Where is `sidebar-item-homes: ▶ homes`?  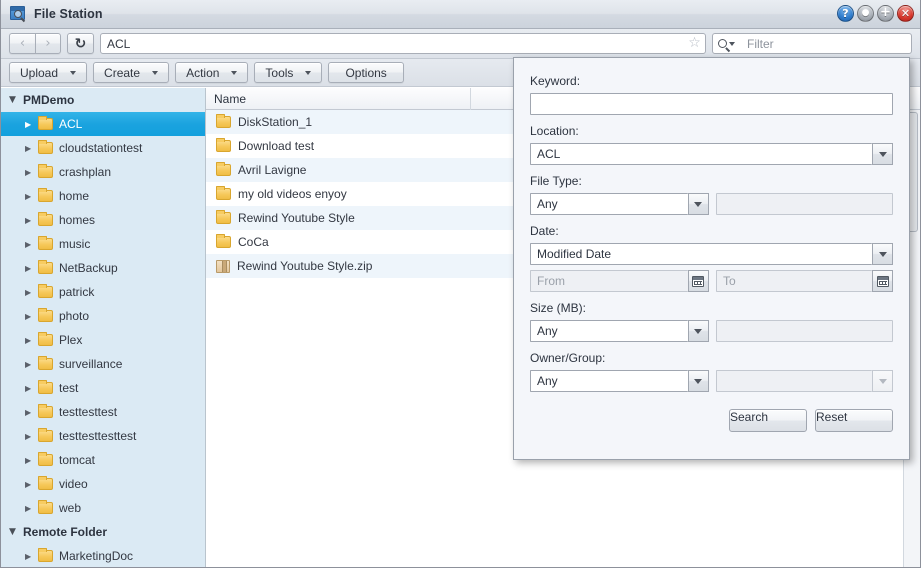
sidebar-item-homes: ▶ homes is located at coordinates (103, 220).